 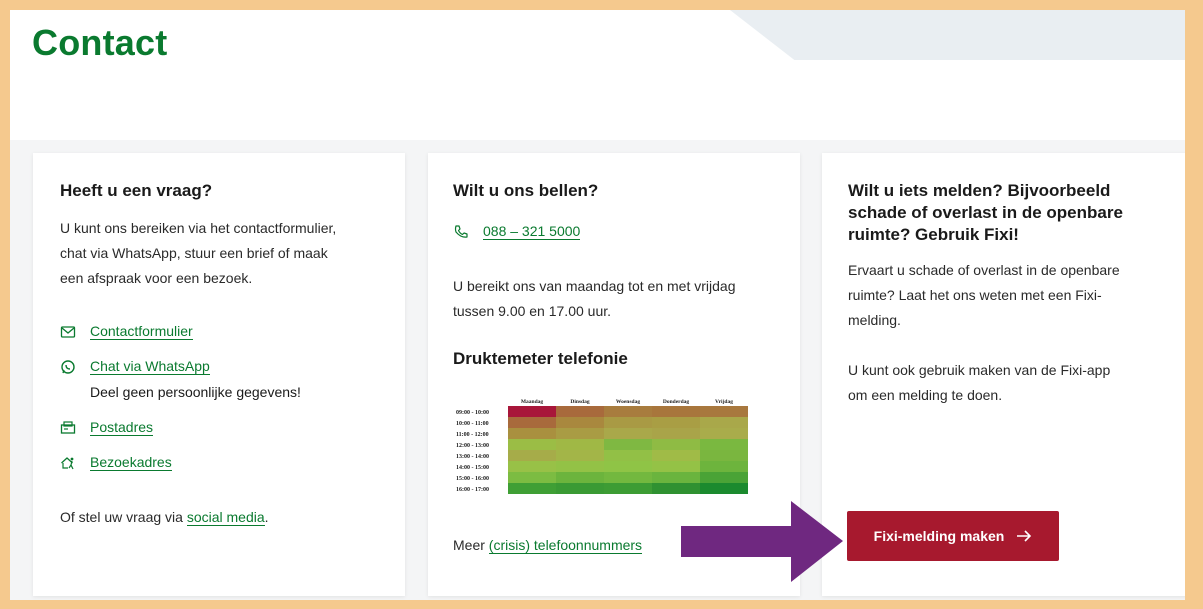 I want to click on phone-number-link: 088 – 321 5000, so click(x=532, y=231).